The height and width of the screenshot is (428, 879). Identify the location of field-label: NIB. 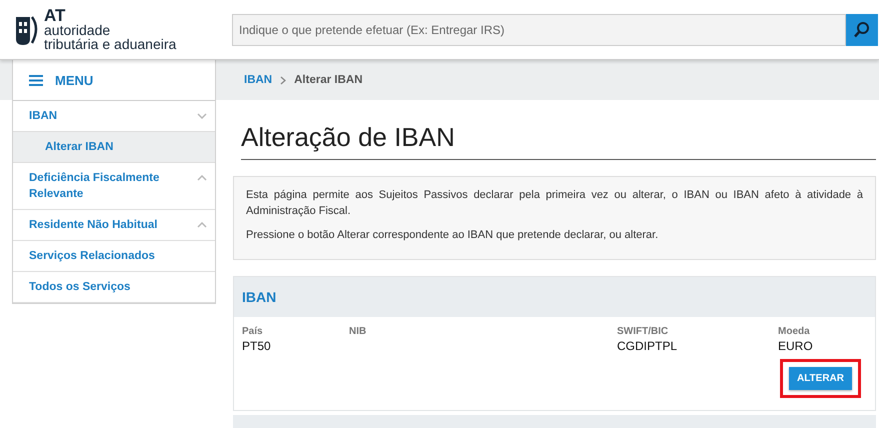
(358, 331).